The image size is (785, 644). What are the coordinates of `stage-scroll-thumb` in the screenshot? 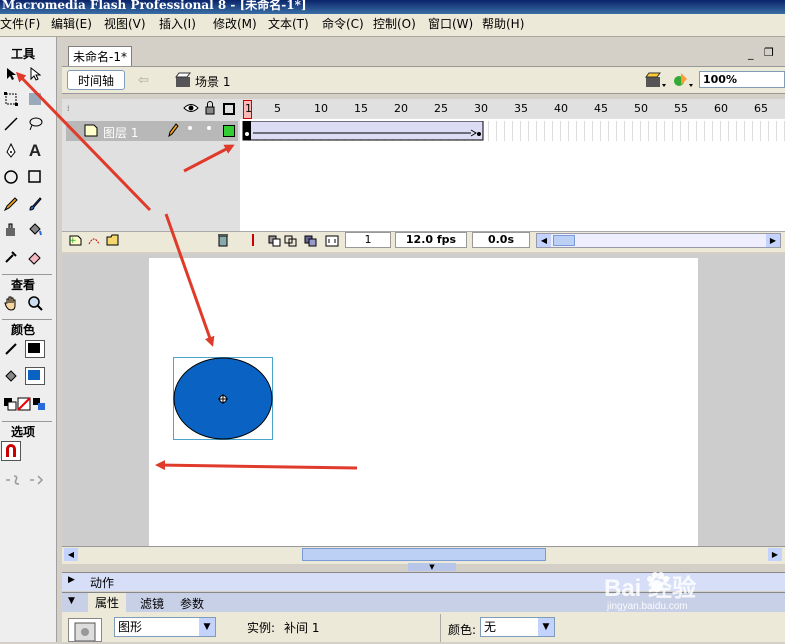 It's located at (424, 554).